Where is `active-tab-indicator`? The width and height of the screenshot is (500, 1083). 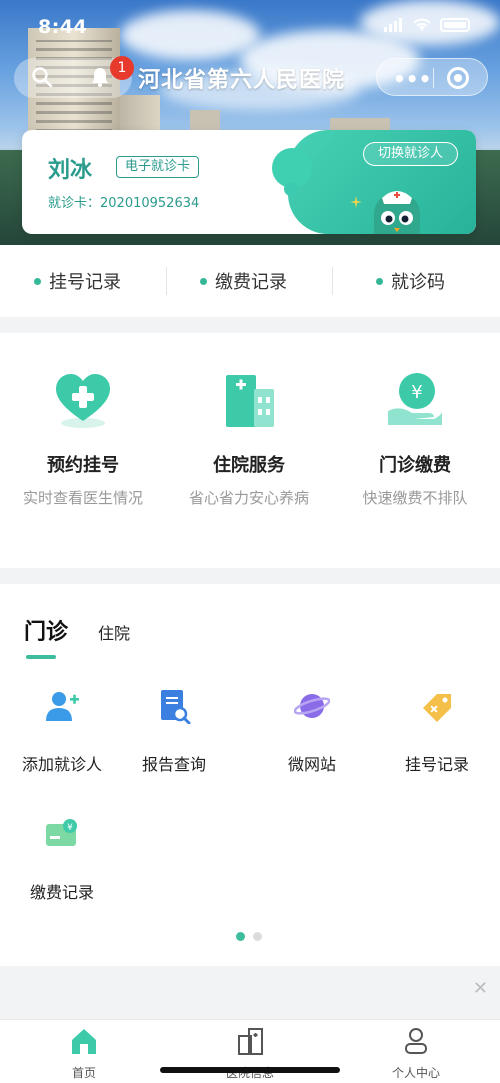
active-tab-indicator is located at coordinates (41, 657).